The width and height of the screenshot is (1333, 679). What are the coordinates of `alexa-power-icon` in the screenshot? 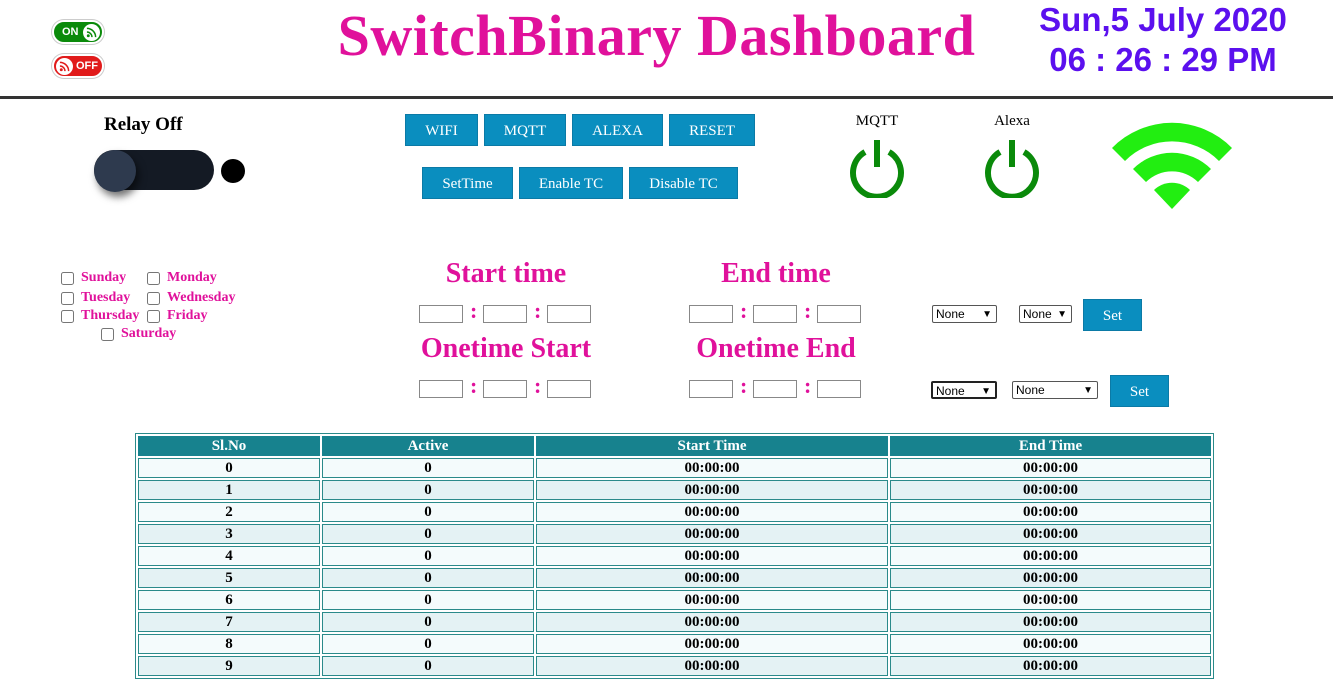 It's located at (1012, 171).